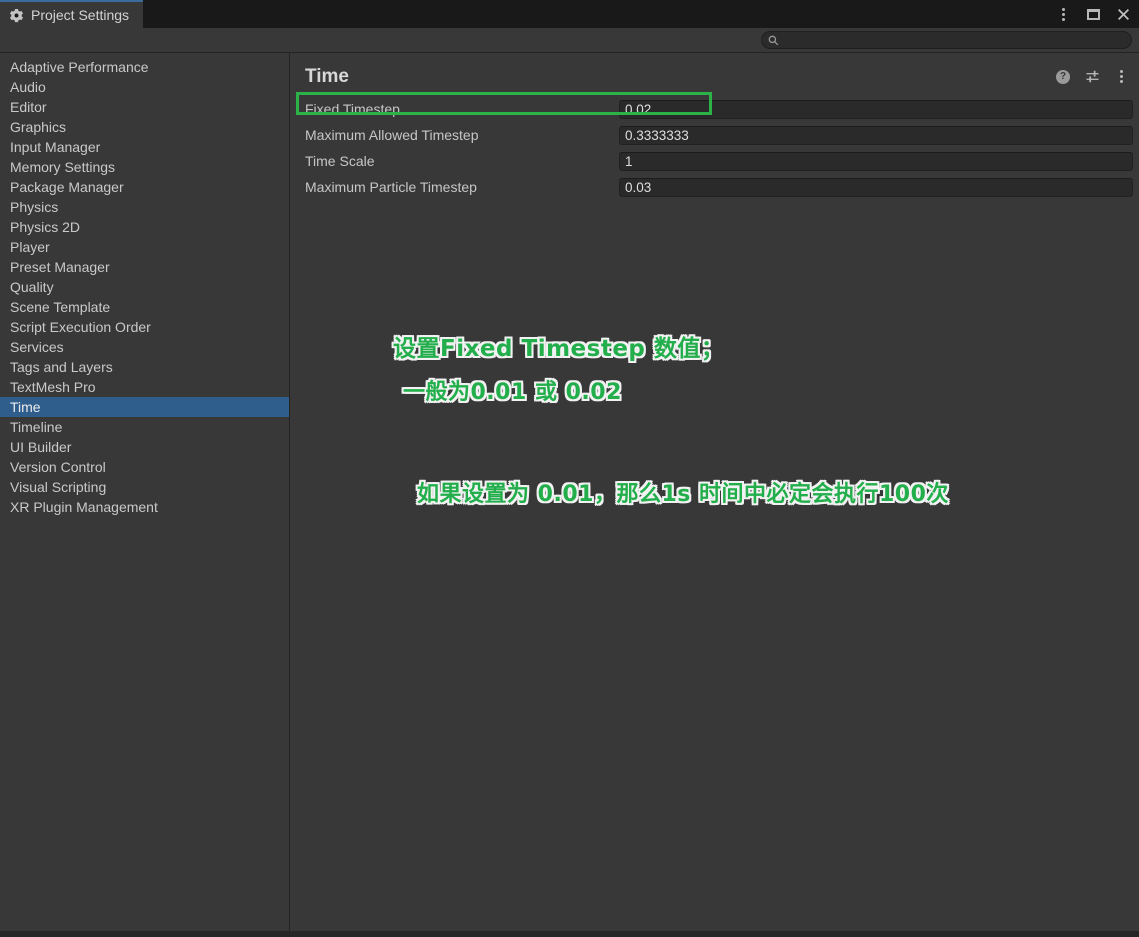  What do you see at coordinates (1063, 77) in the screenshot?
I see `help-icon: ?` at bounding box center [1063, 77].